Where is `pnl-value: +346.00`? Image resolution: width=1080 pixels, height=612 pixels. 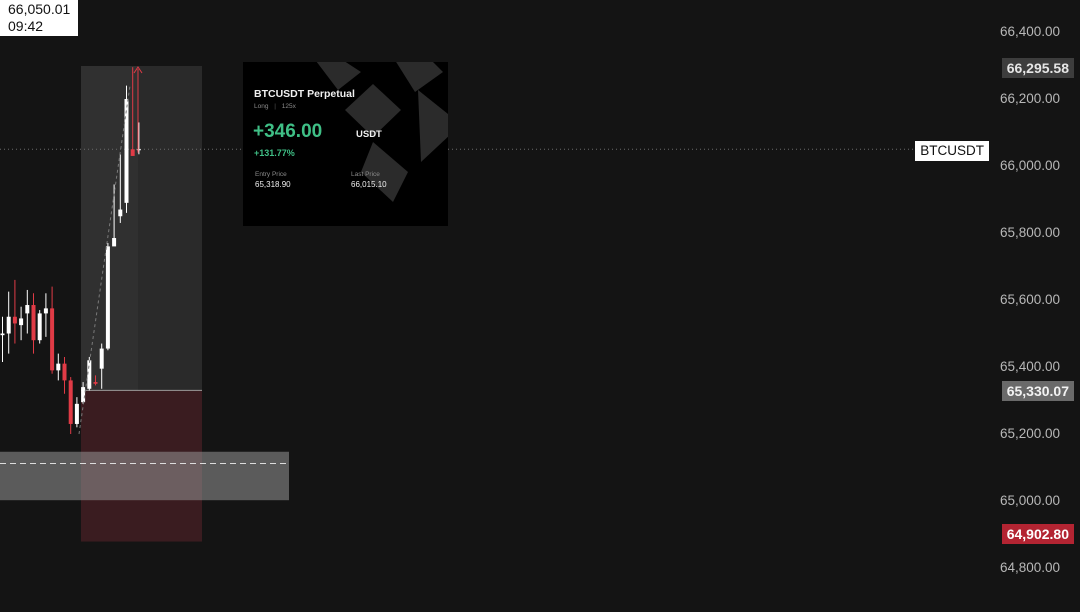
pnl-value: +346.00 is located at coordinates (288, 131).